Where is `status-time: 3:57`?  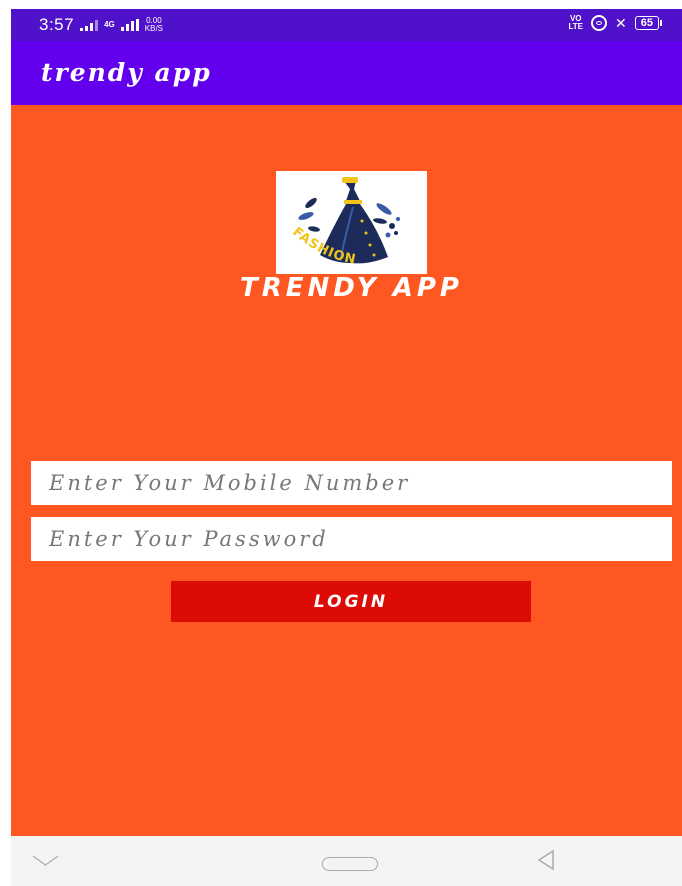
status-time: 3:57 is located at coordinates (57, 24).